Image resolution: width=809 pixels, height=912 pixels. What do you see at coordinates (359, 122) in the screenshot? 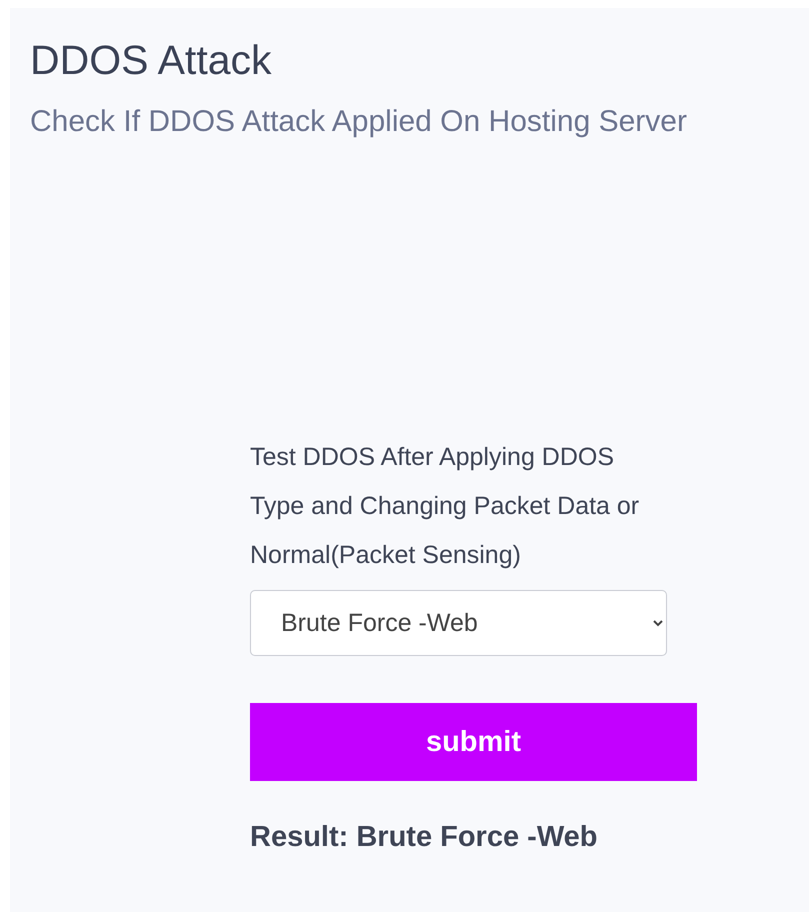
I see `page-subtitle: Check If DDOS Attack Applied On Hosting Server` at bounding box center [359, 122].